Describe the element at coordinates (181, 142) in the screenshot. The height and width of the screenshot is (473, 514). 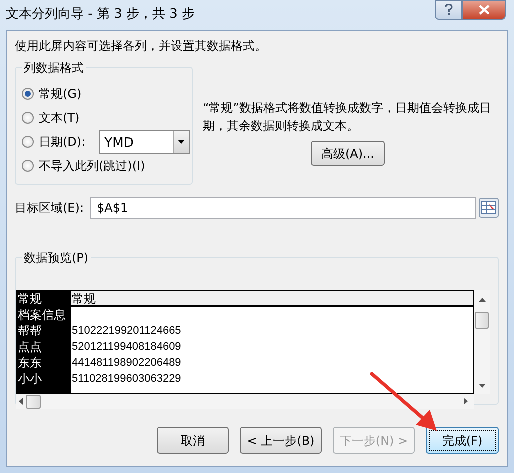
I see `dropdown-arrow-icon` at that location.